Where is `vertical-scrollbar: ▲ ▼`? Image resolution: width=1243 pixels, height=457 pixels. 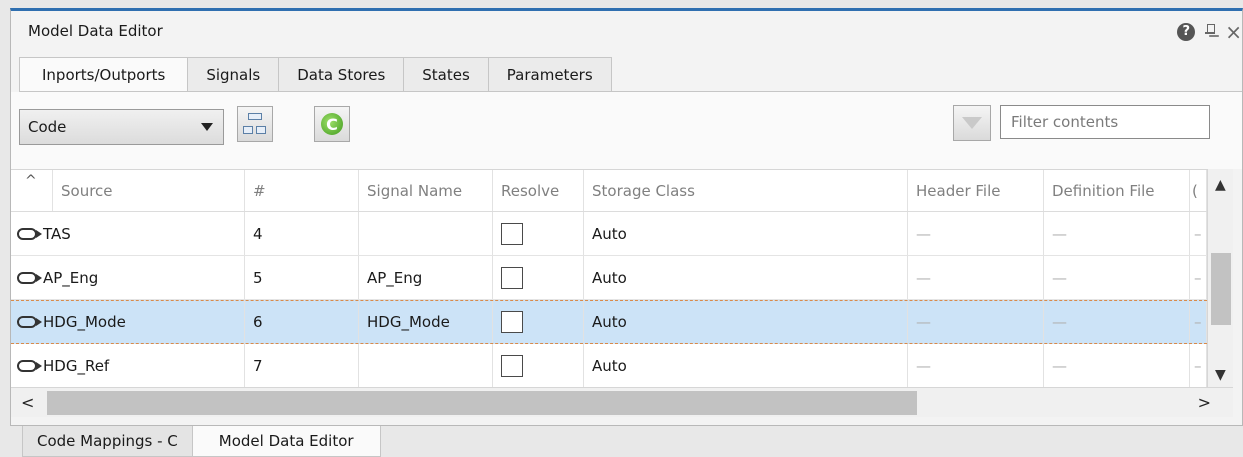
vertical-scrollbar: ▲ ▼ is located at coordinates (1220, 278).